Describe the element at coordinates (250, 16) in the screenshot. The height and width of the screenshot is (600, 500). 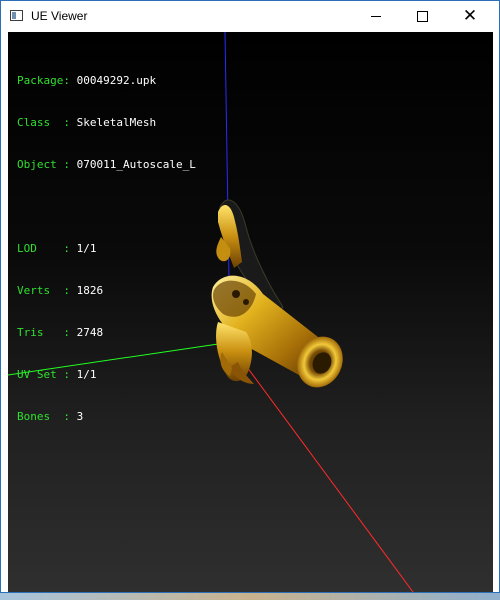
I see `title-bar: UE Viewer ✕` at that location.